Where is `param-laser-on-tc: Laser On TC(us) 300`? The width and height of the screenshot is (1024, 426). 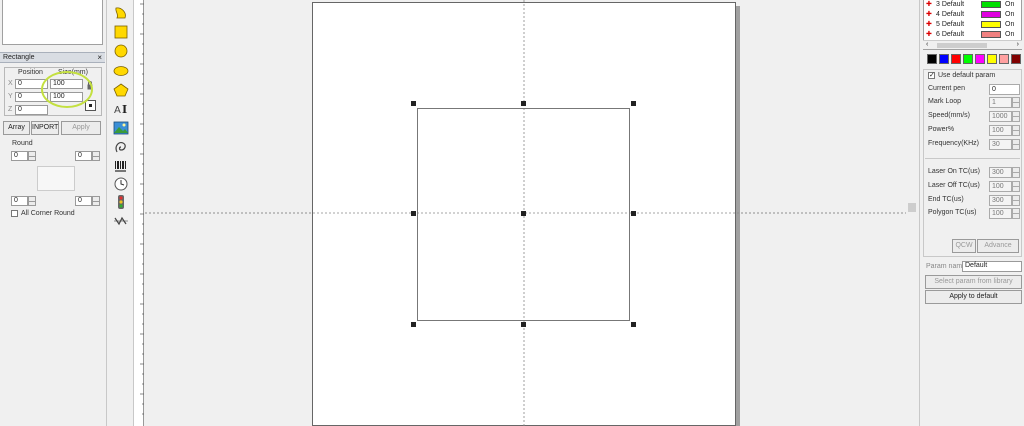 param-laser-on-tc: Laser On TC(us) 300 is located at coordinates (973, 172).